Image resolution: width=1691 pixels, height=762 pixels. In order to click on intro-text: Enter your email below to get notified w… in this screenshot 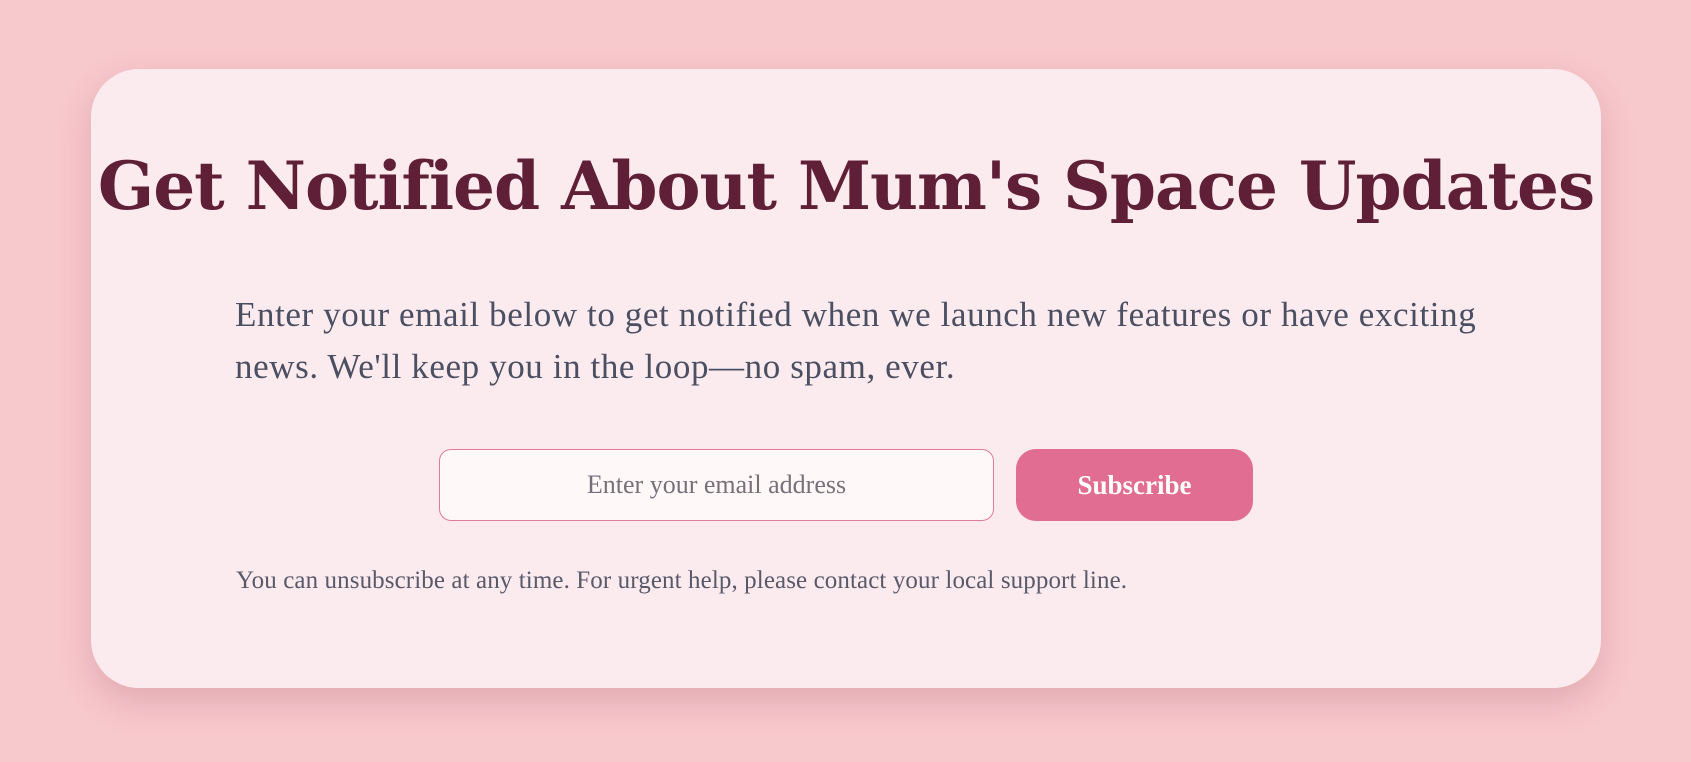, I will do `click(856, 340)`.